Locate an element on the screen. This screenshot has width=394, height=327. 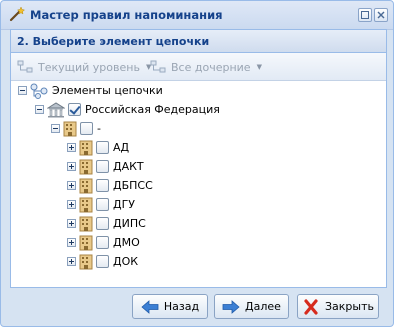
panel-header: 2. Выберите элемент цепочки is located at coordinates (198, 41).